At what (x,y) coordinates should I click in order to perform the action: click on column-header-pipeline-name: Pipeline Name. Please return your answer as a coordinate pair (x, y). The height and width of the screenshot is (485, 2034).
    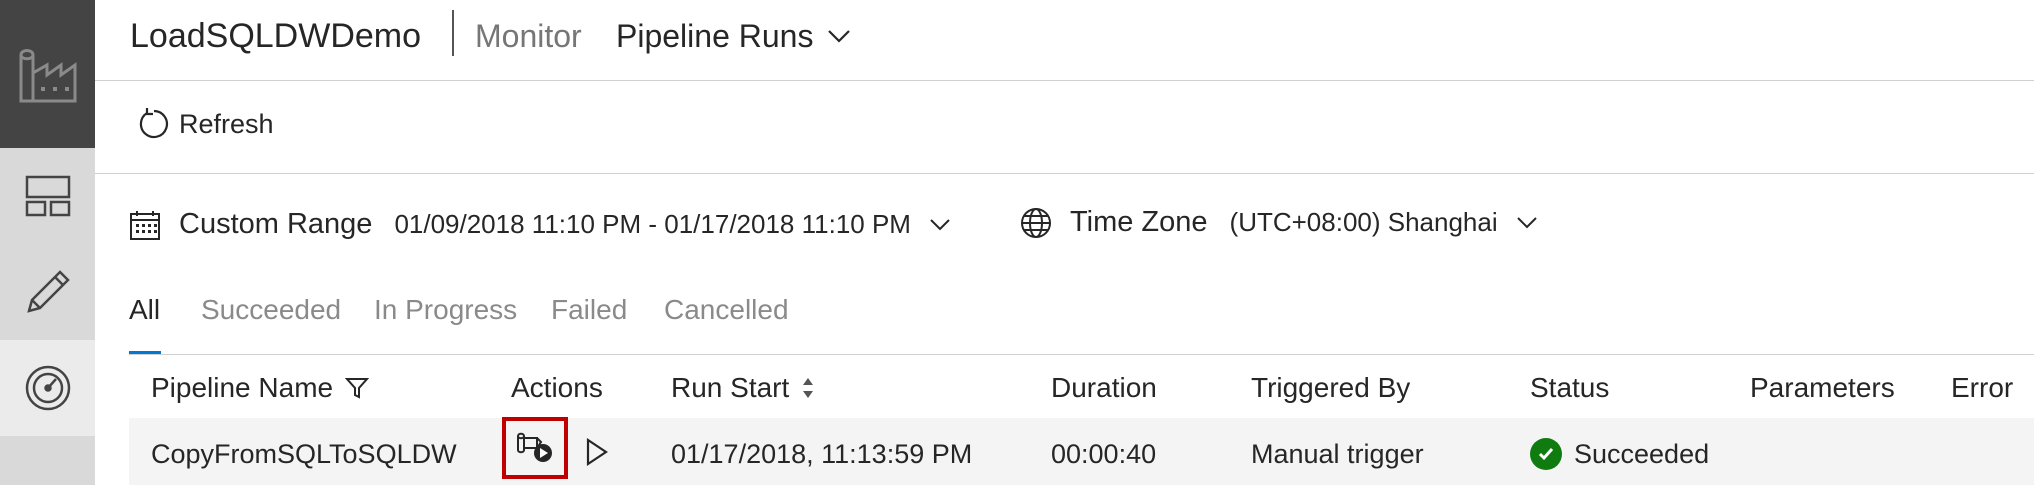
    Looking at the image, I should click on (260, 388).